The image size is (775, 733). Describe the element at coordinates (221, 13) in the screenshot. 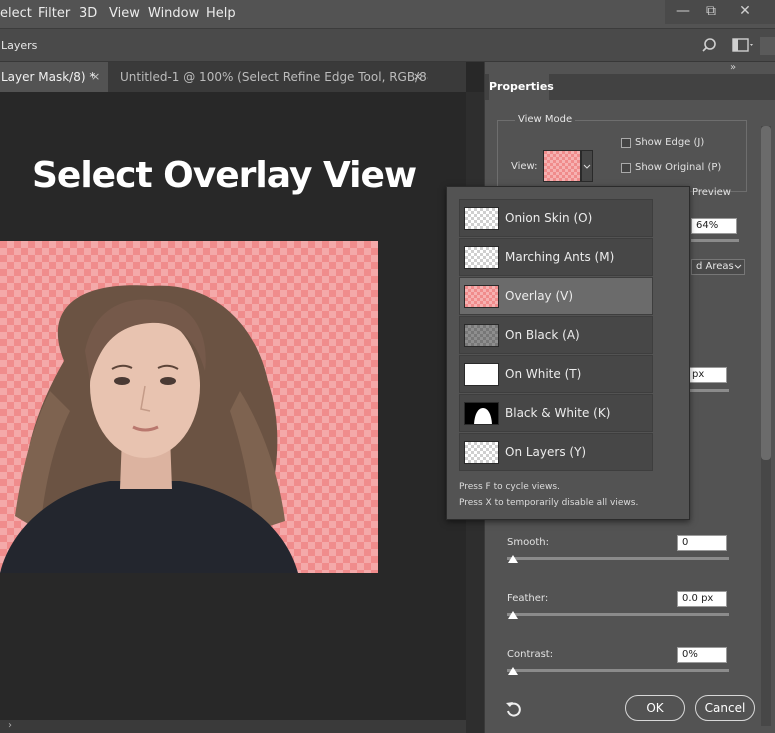

I see `menu-help: Help` at that location.